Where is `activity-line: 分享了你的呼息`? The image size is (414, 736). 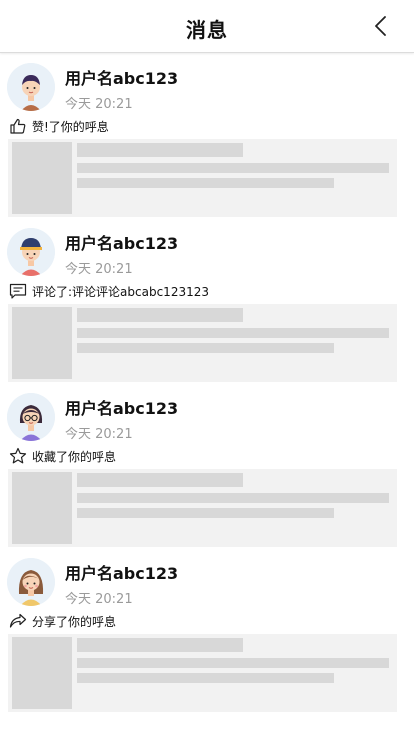
activity-line: 分享了你的呼息 is located at coordinates (62, 621).